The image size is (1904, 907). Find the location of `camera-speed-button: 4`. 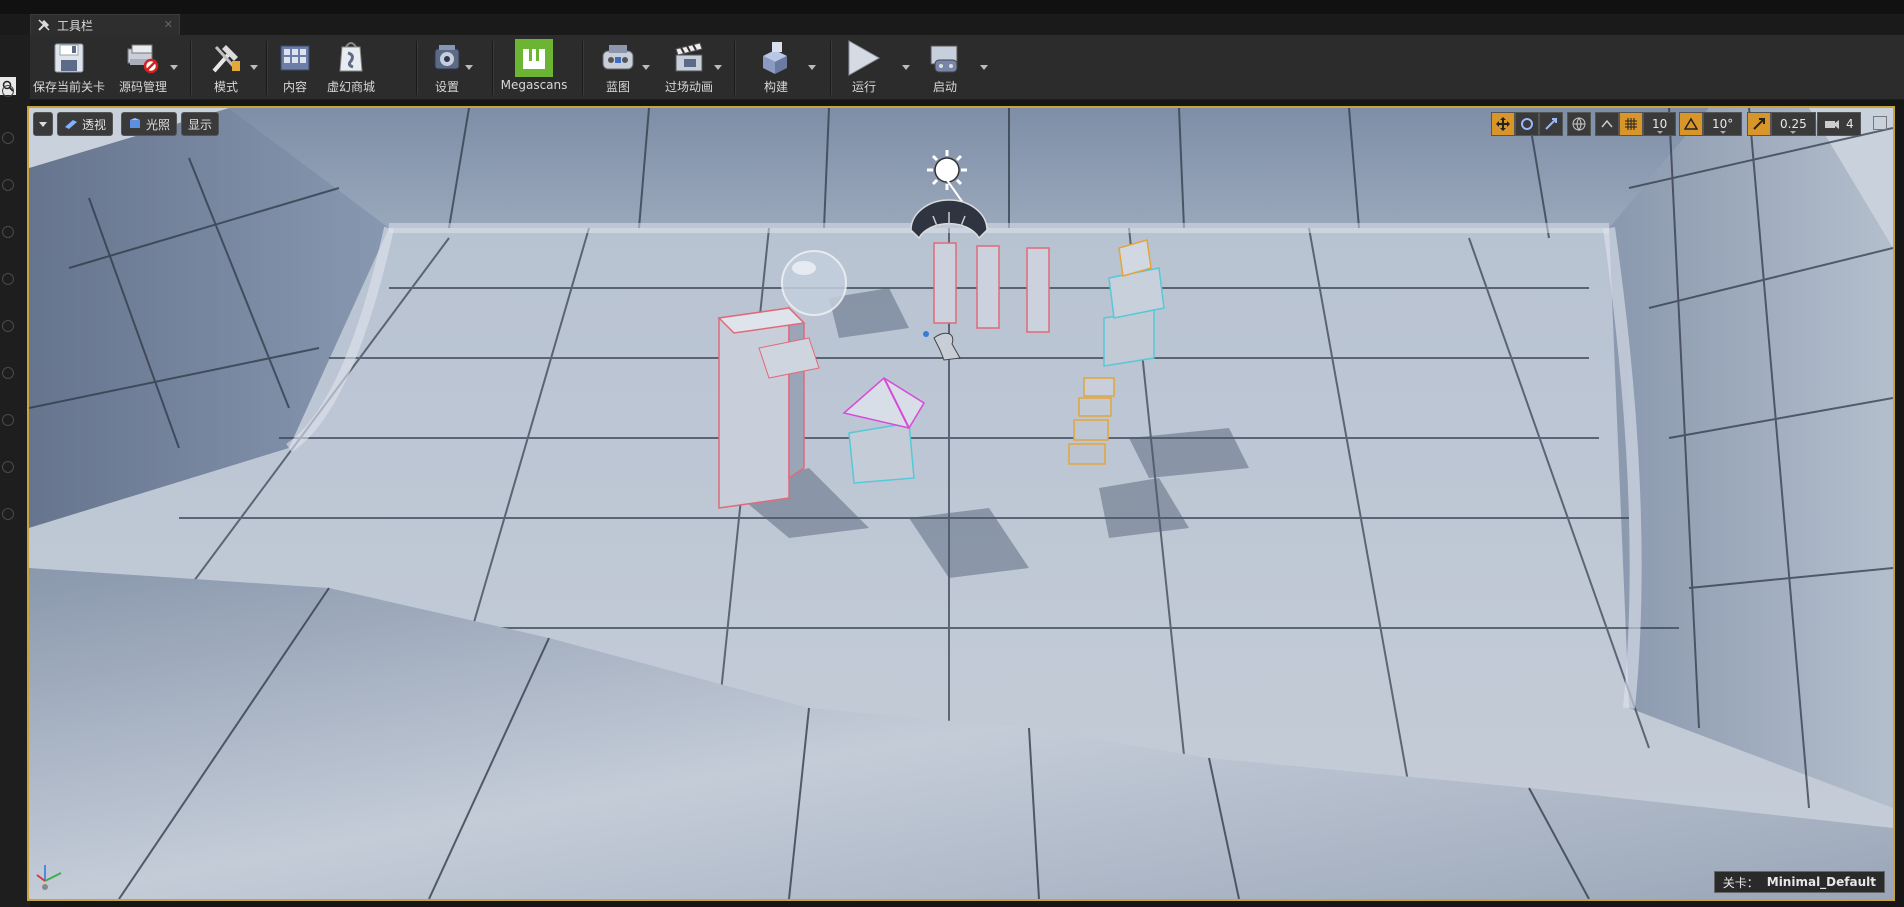

camera-speed-button: 4 is located at coordinates (1839, 124).